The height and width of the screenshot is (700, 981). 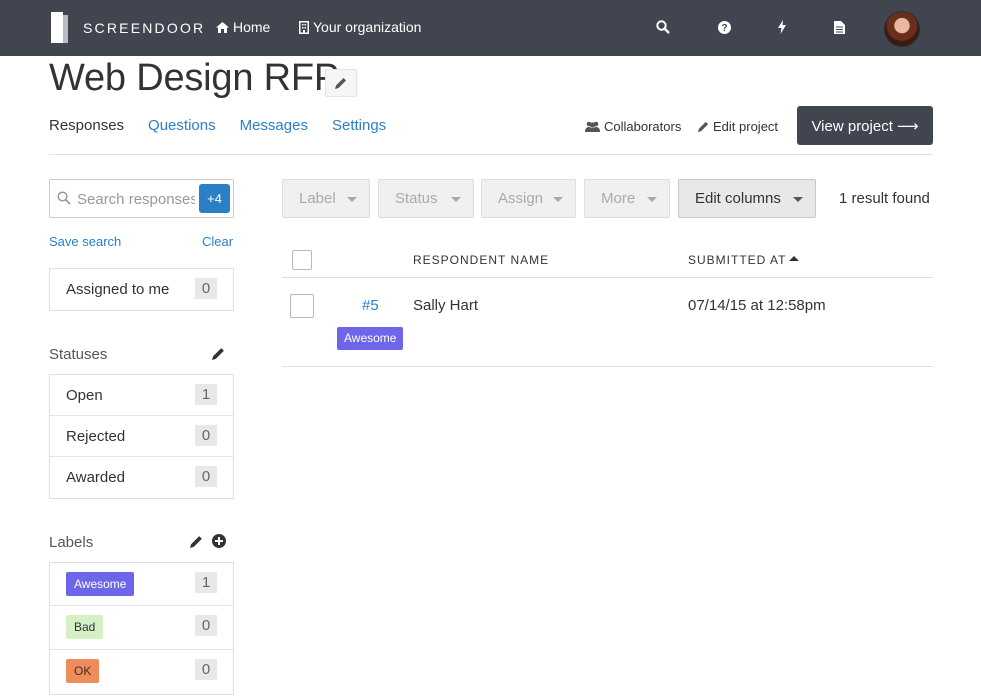 What do you see at coordinates (302, 260) in the screenshot?
I see `select-all-checkbox` at bounding box center [302, 260].